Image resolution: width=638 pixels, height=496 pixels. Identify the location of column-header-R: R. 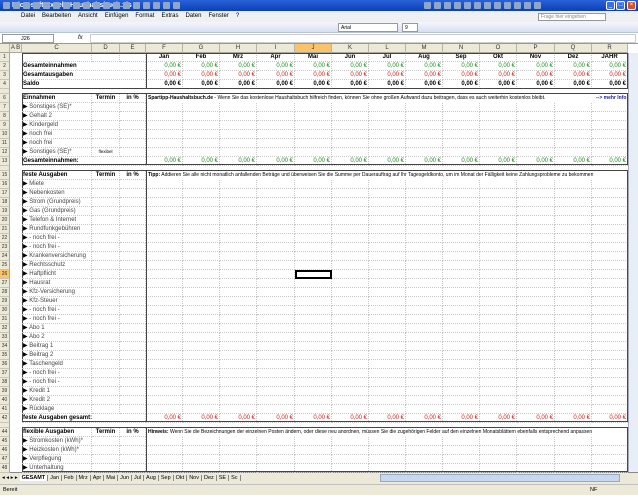
(610, 48).